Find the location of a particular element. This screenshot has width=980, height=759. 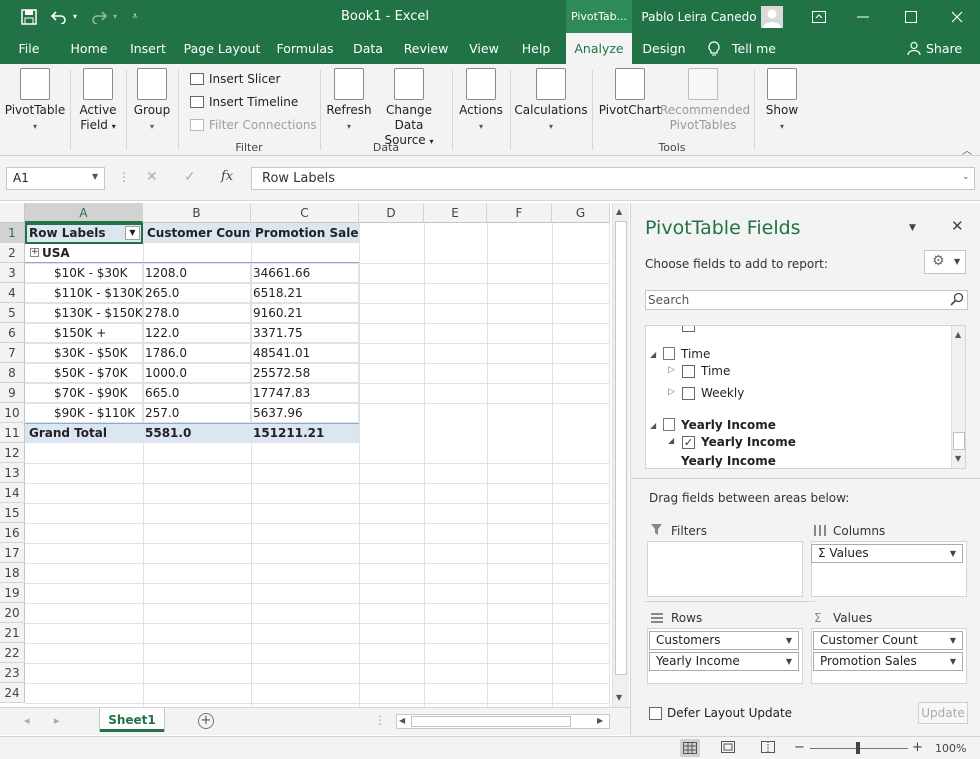

row-header: 2 is located at coordinates (12, 253).